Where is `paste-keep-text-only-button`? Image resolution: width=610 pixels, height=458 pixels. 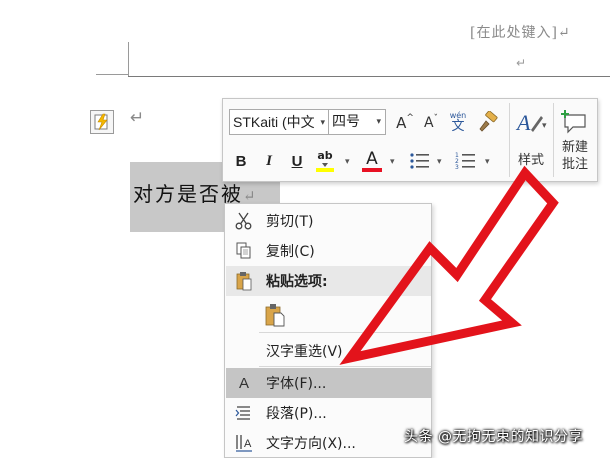 paste-keep-text-only-button is located at coordinates (275, 315).